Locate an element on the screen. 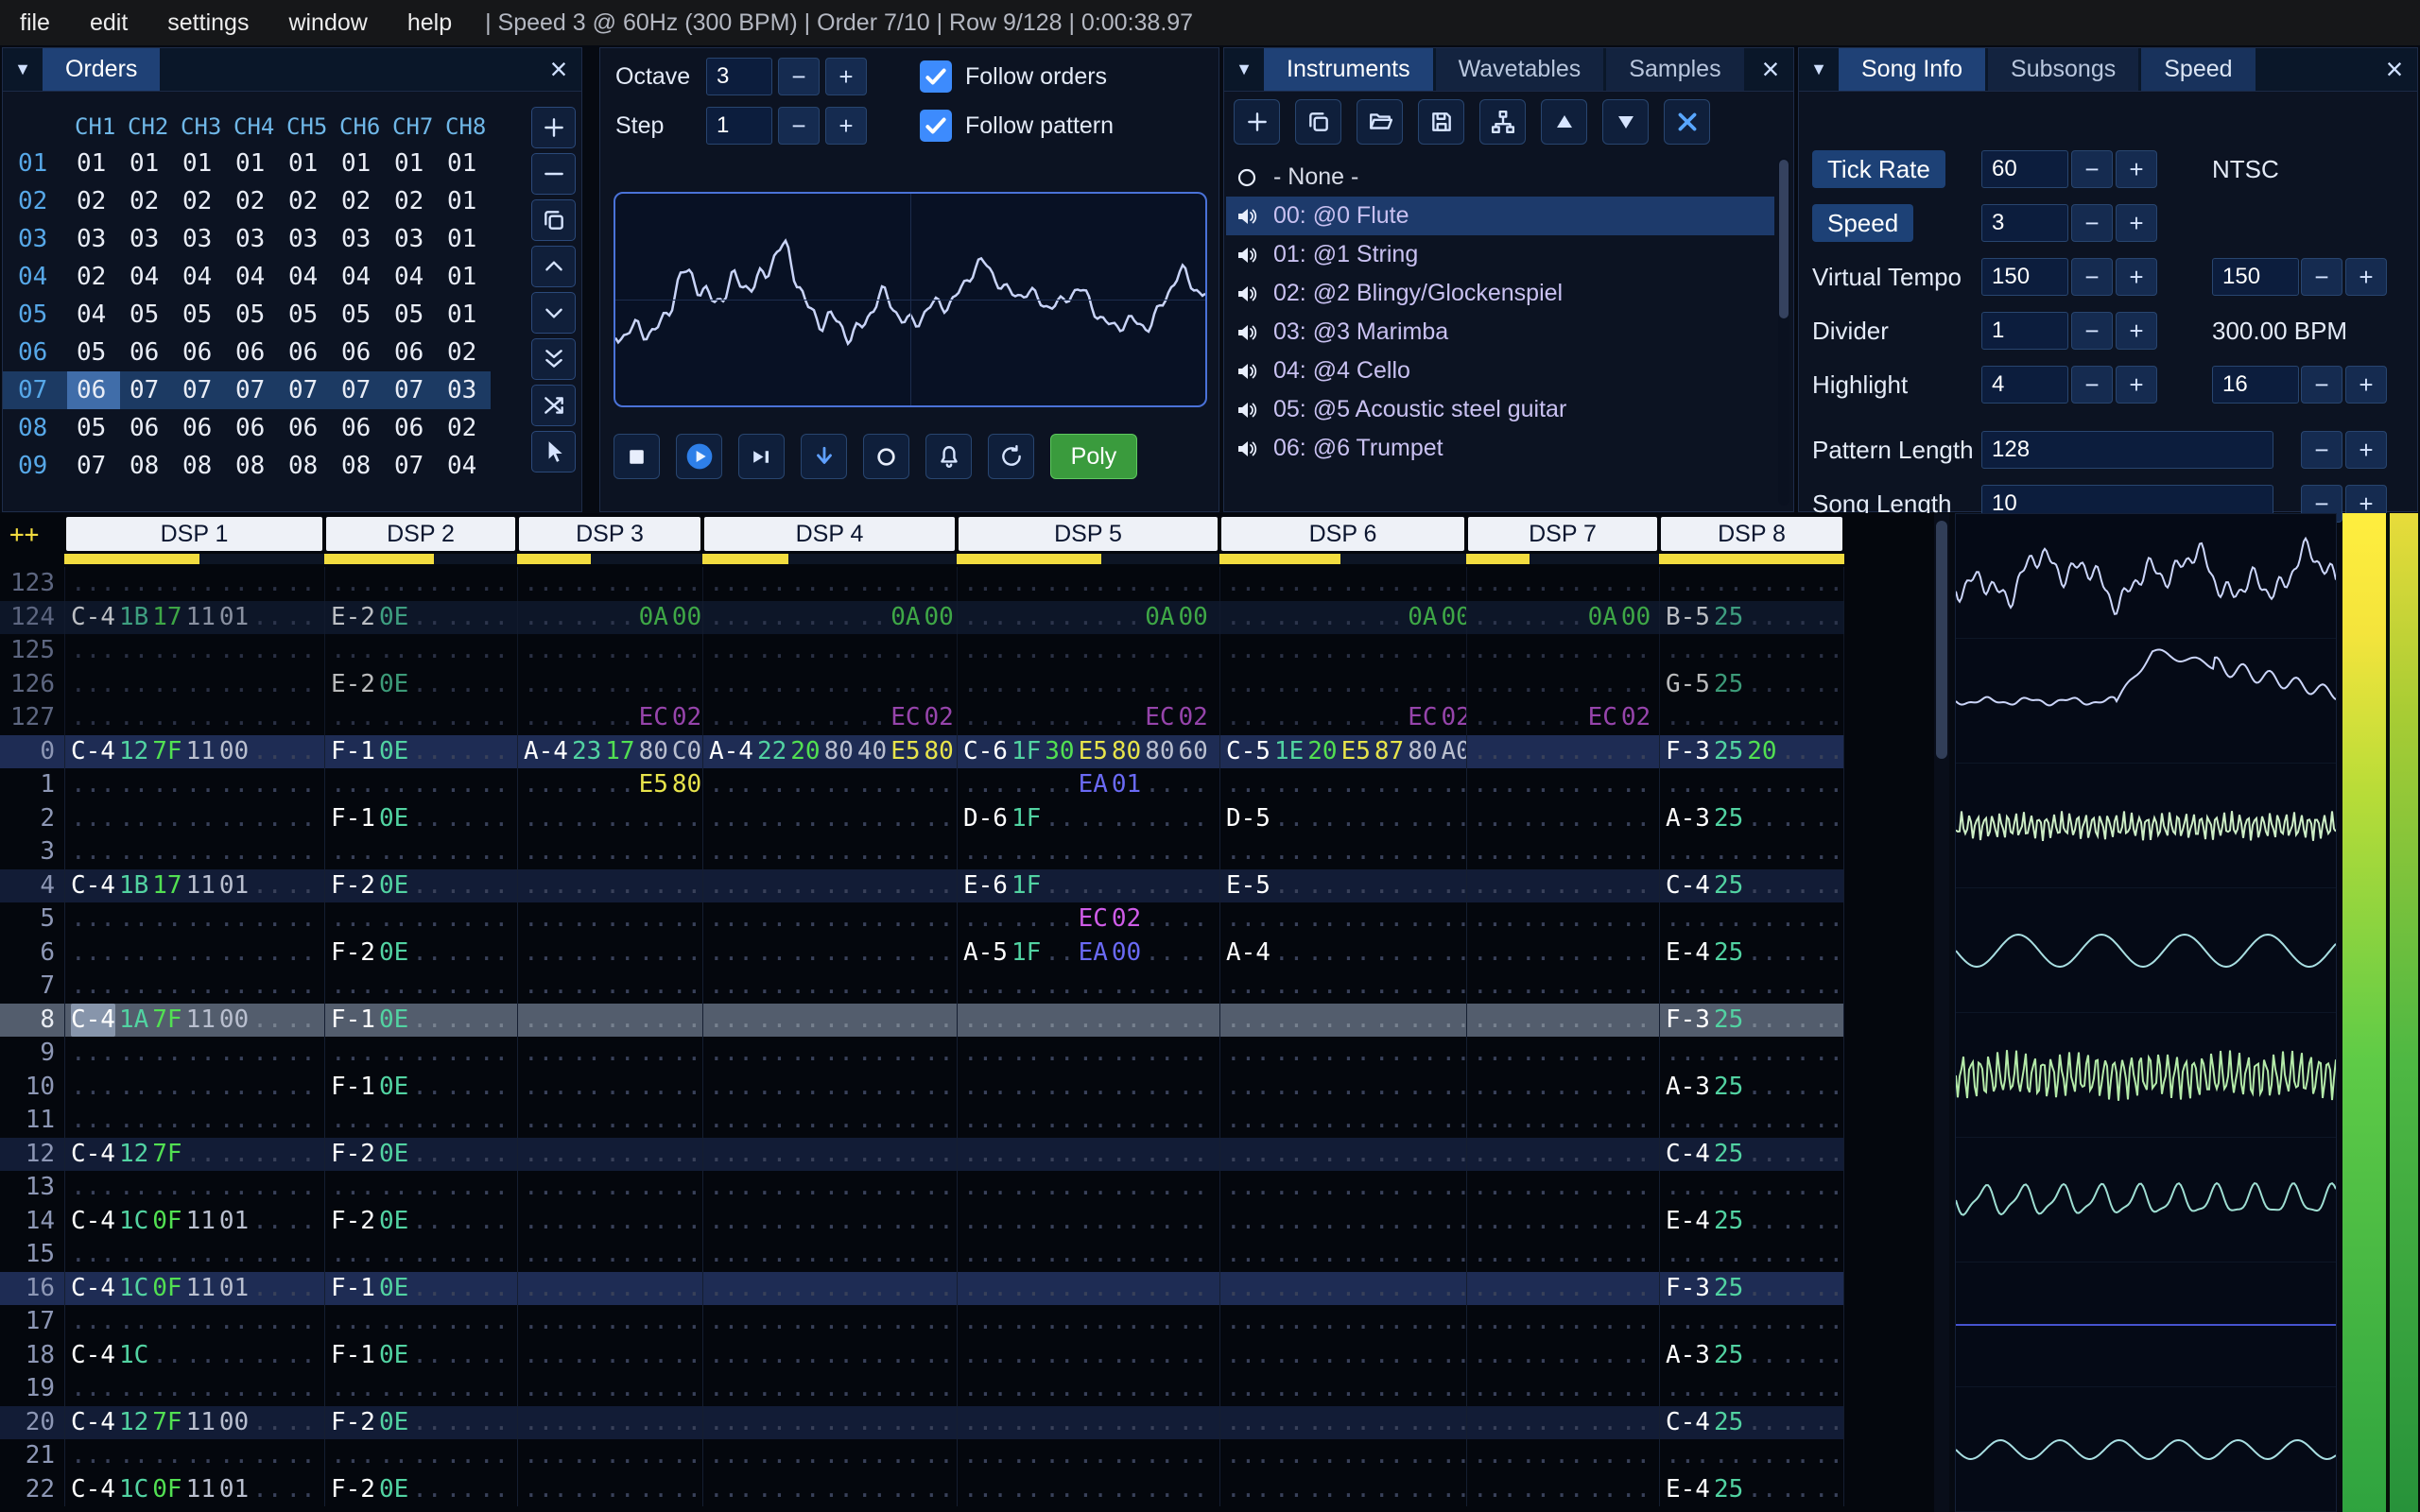 This screenshot has height=1512, width=2420. pattern-cell: ...........EC02 is located at coordinates (1088, 718).